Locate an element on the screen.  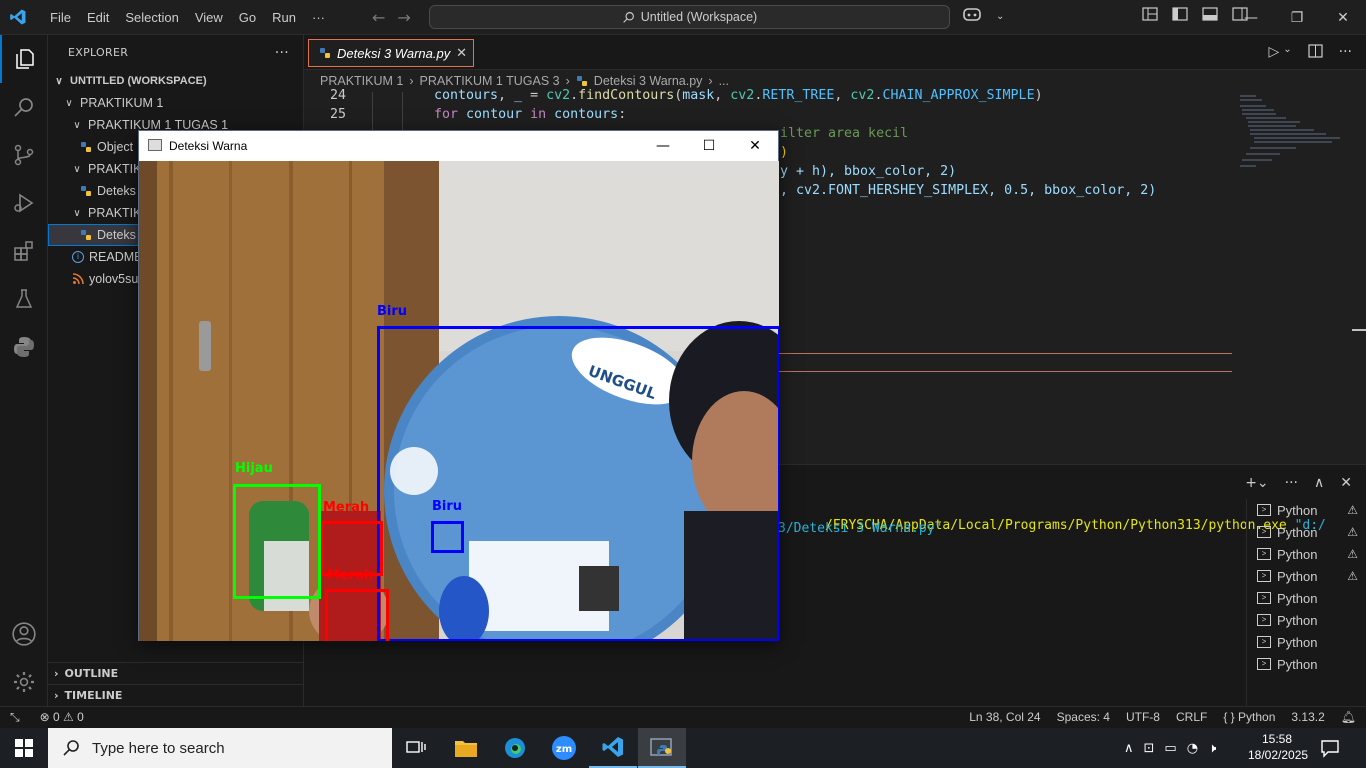
tree-item-label: PRAKTIKUM 1 is located at coordinates (122, 103).